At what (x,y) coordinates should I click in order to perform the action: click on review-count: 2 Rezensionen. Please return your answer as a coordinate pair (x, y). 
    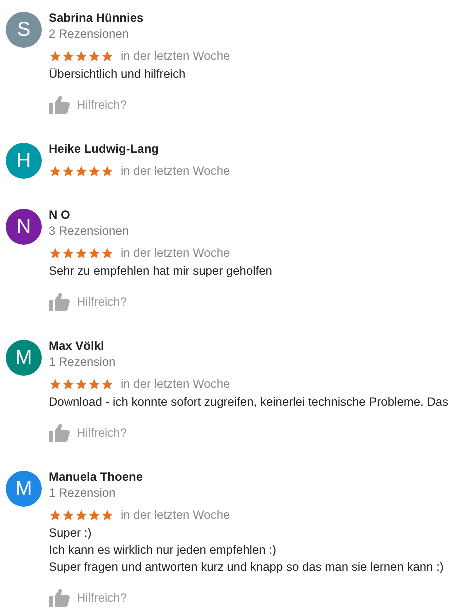
    Looking at the image, I should click on (89, 34).